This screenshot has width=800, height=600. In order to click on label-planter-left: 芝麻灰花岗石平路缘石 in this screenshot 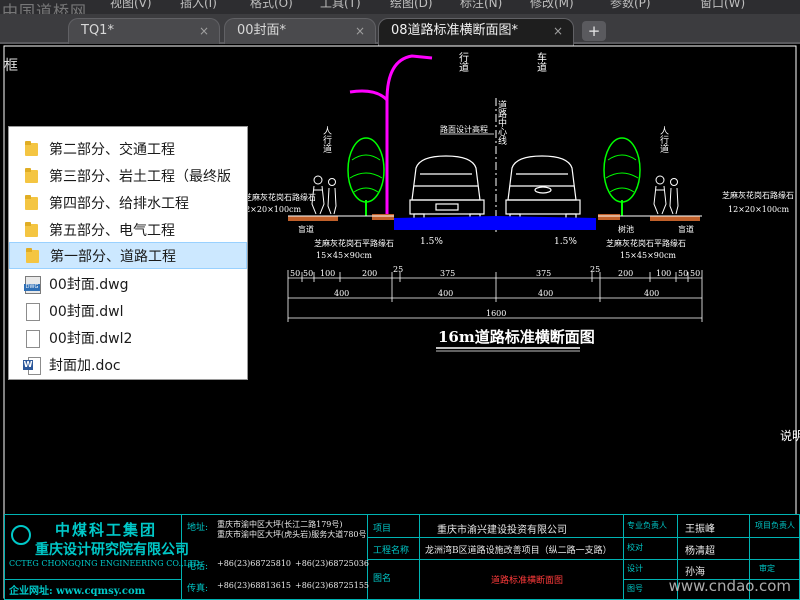, I will do `click(354, 243)`.